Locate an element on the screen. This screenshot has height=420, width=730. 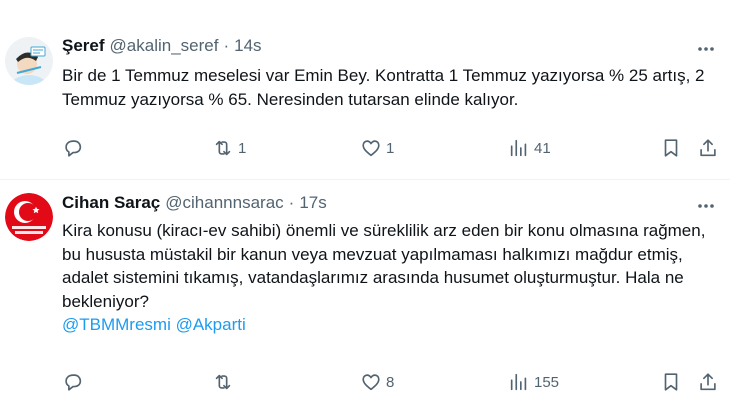
tweet-header: Şeref @akalin_seref · 14s is located at coordinates (162, 48).